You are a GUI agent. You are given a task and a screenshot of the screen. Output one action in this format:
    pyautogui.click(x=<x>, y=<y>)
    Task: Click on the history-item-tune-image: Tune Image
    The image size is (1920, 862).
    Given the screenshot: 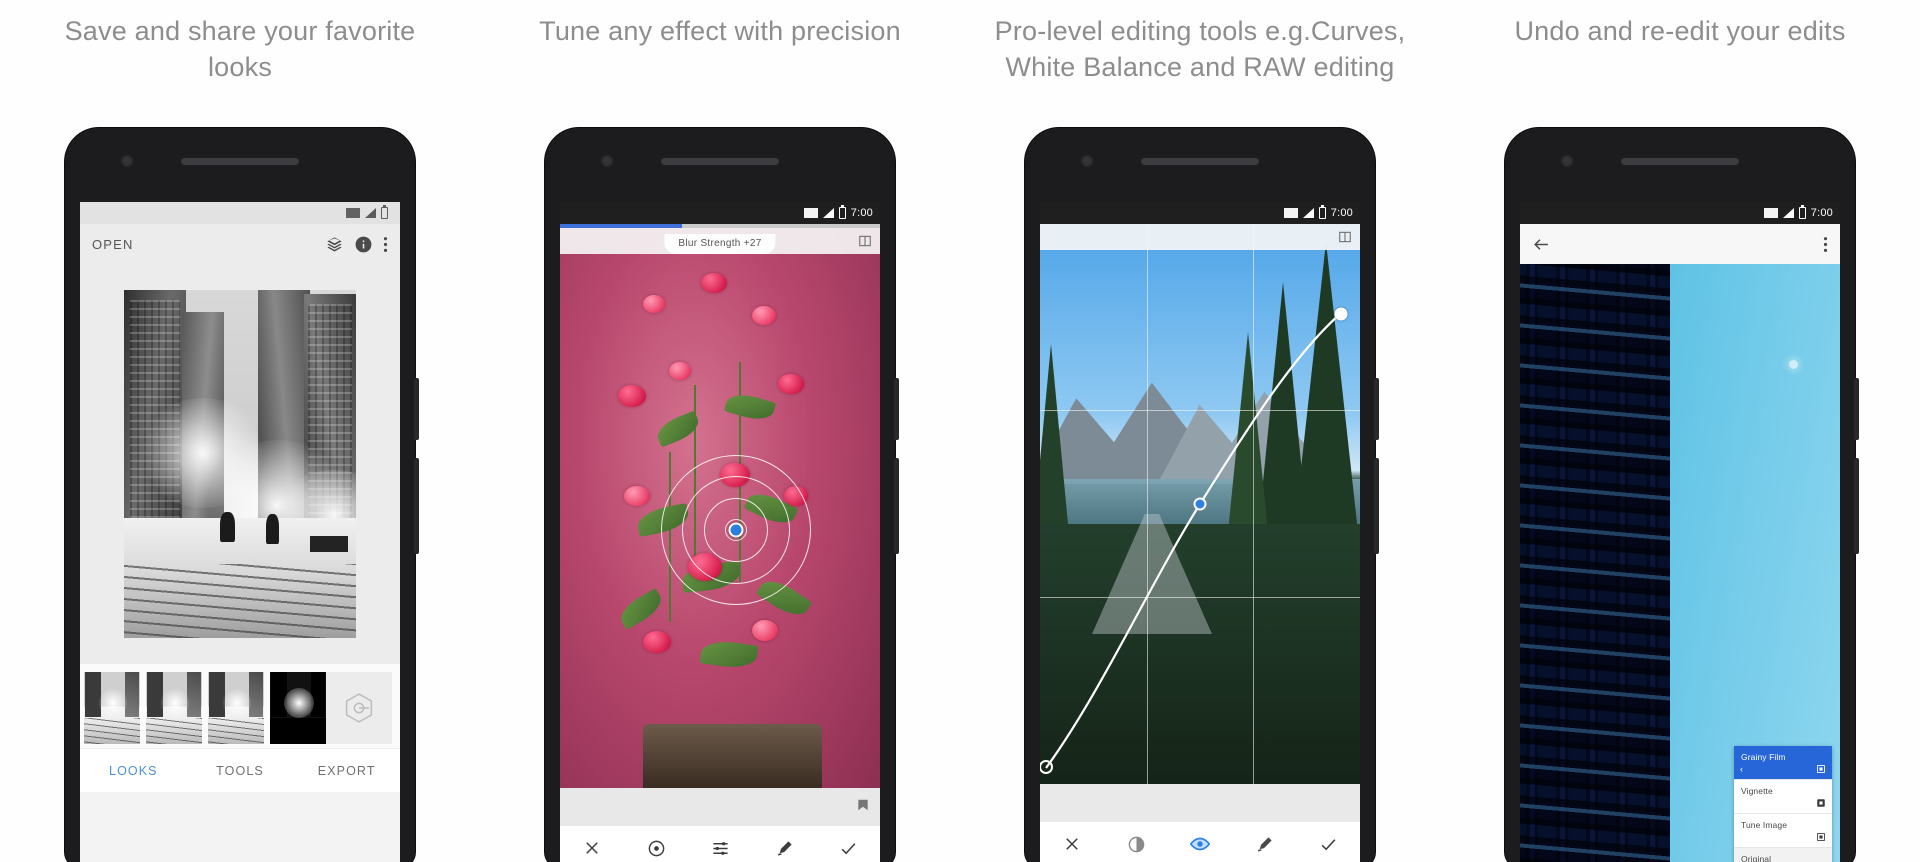 What is the action you would take?
    pyautogui.click(x=1783, y=831)
    